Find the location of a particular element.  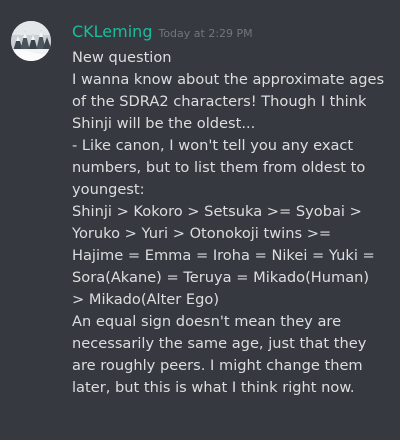

message-line: Sora(Akane) = Teruya = Mikado(Human) is located at coordinates (221, 277).